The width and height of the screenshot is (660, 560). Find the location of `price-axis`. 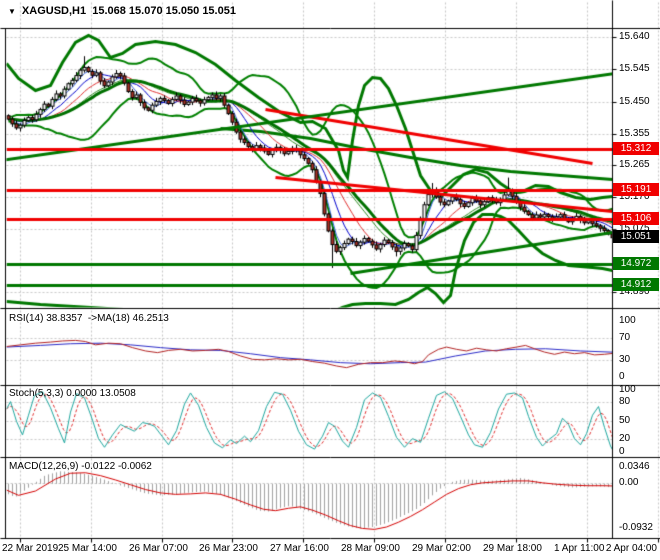

price-axis is located at coordinates (636, 269).